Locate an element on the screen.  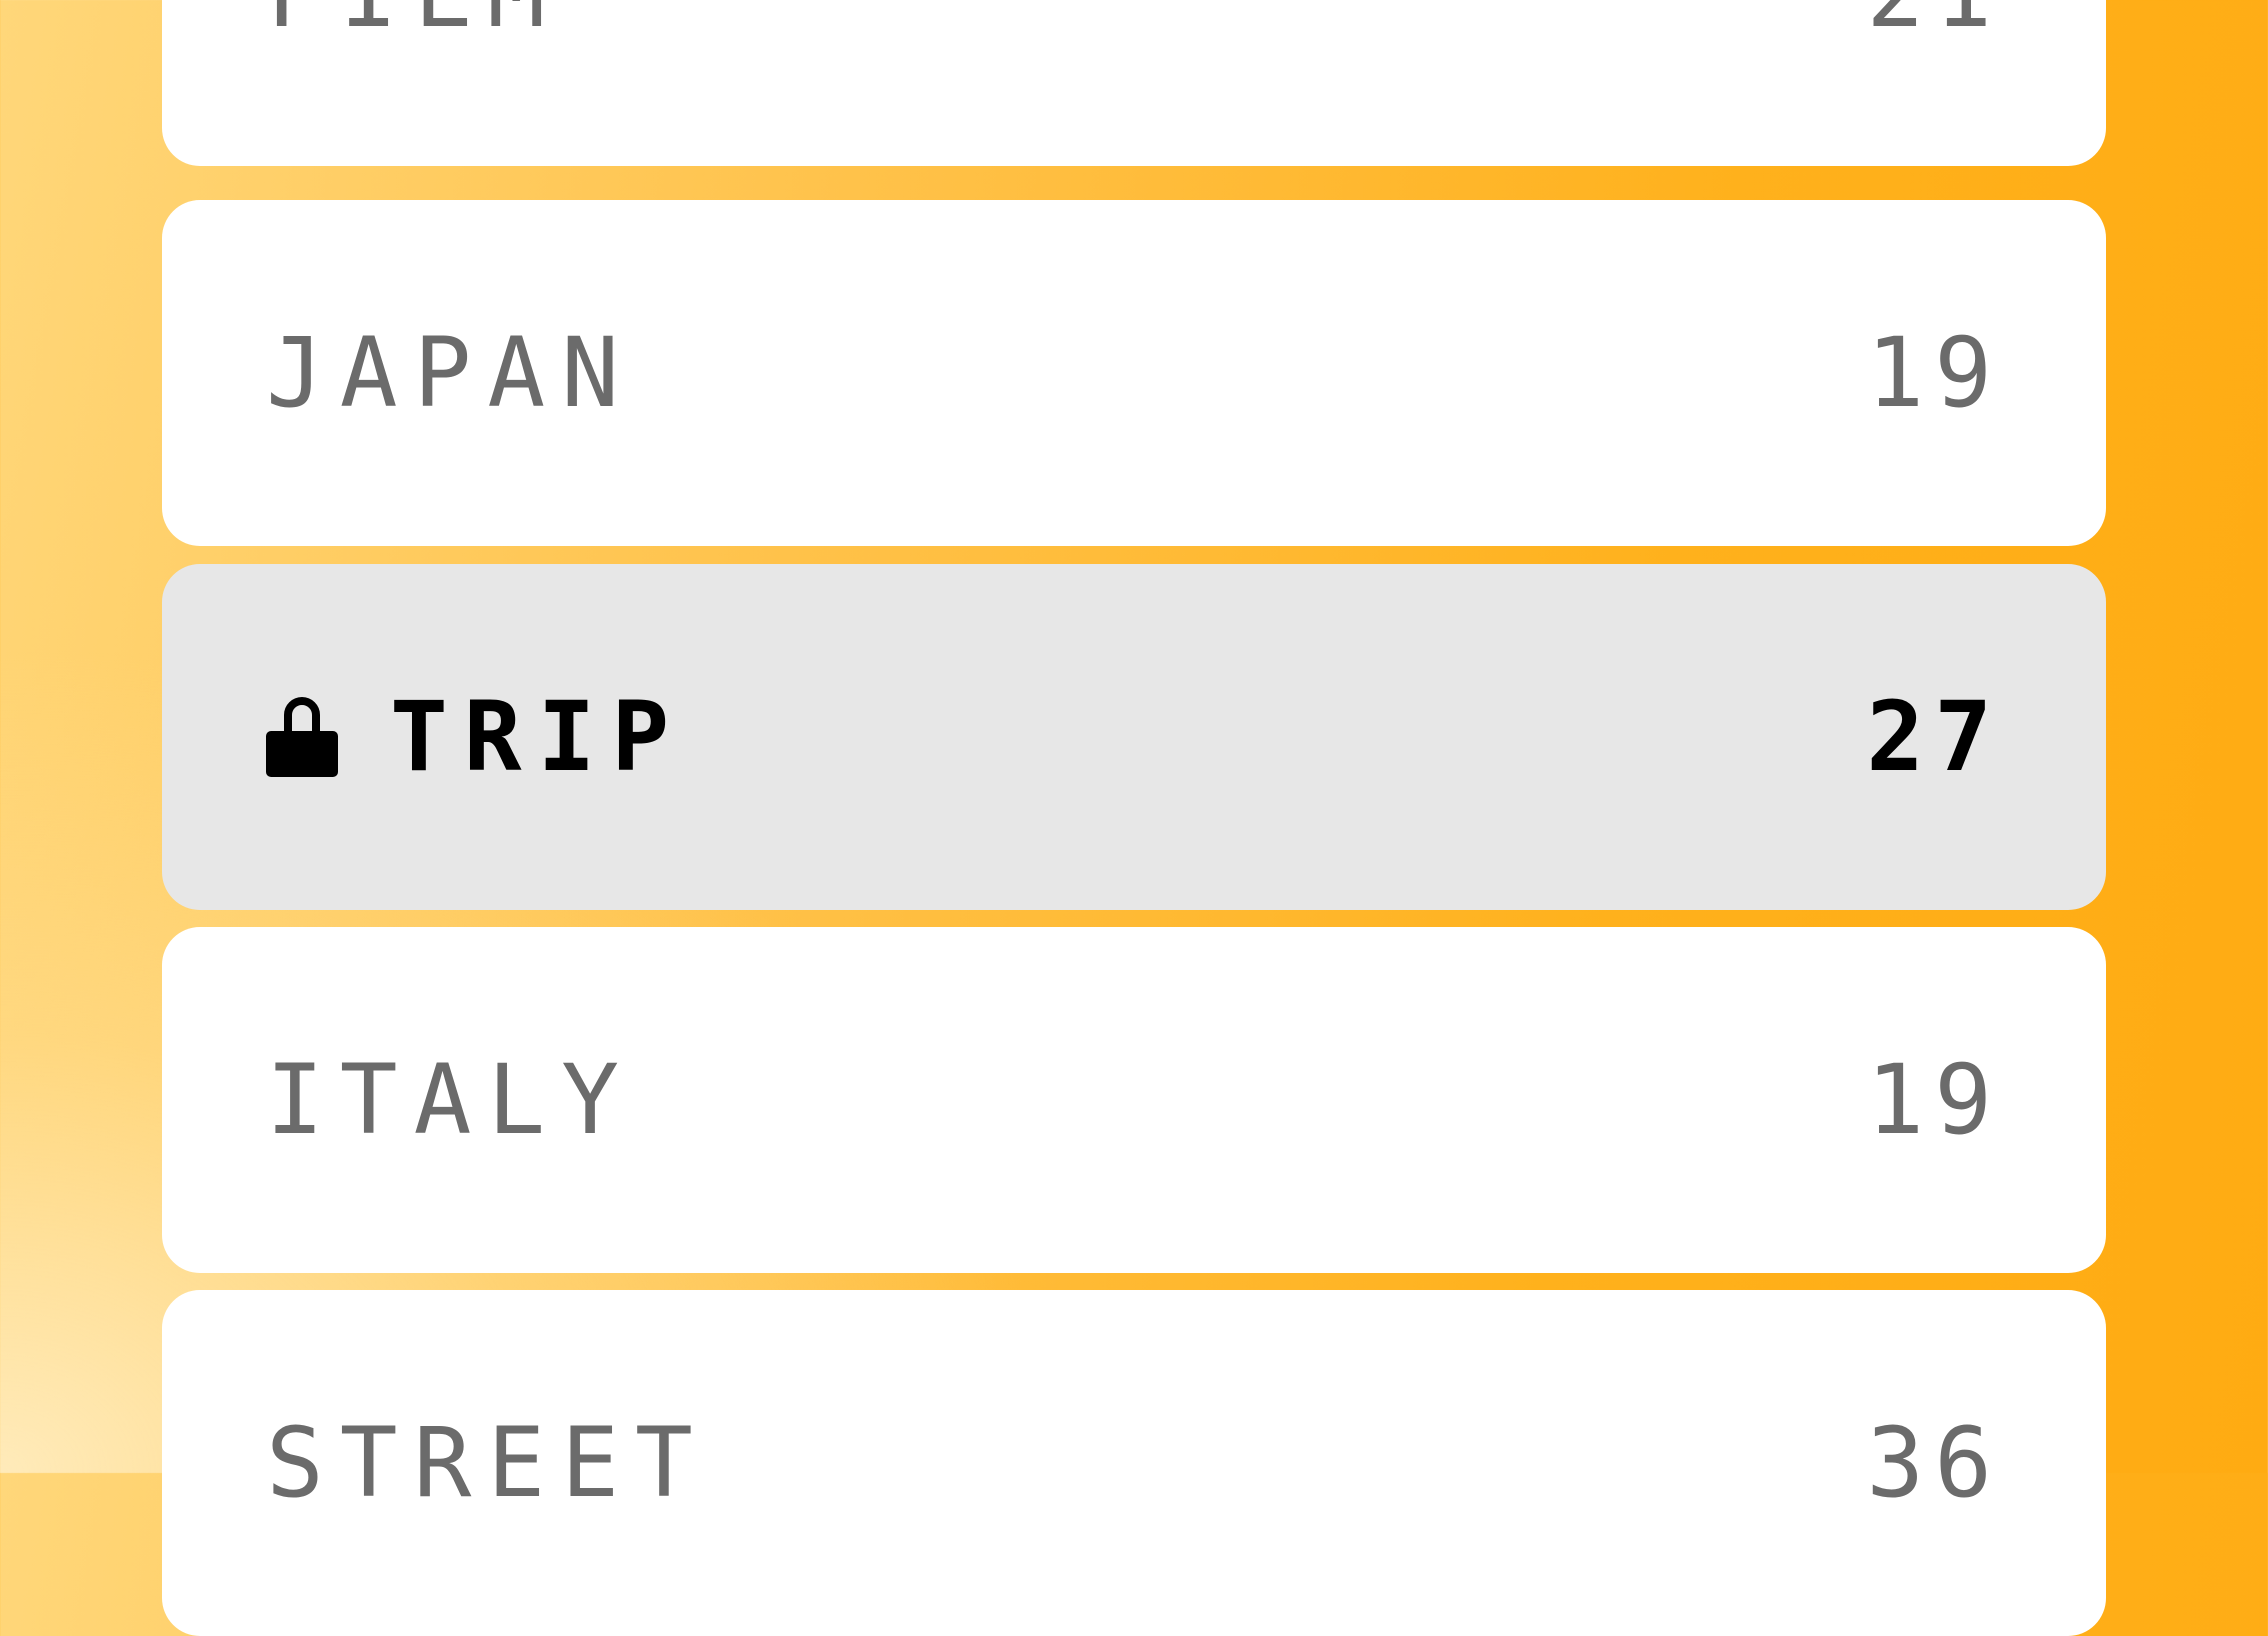
list-item-count: 36 is located at coordinates (1934, 1463).